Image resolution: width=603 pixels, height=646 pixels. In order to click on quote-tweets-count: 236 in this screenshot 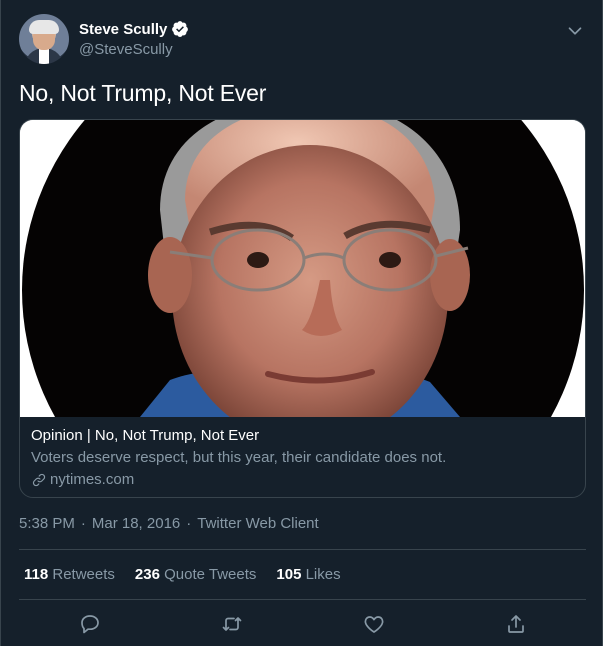, I will do `click(147, 574)`.